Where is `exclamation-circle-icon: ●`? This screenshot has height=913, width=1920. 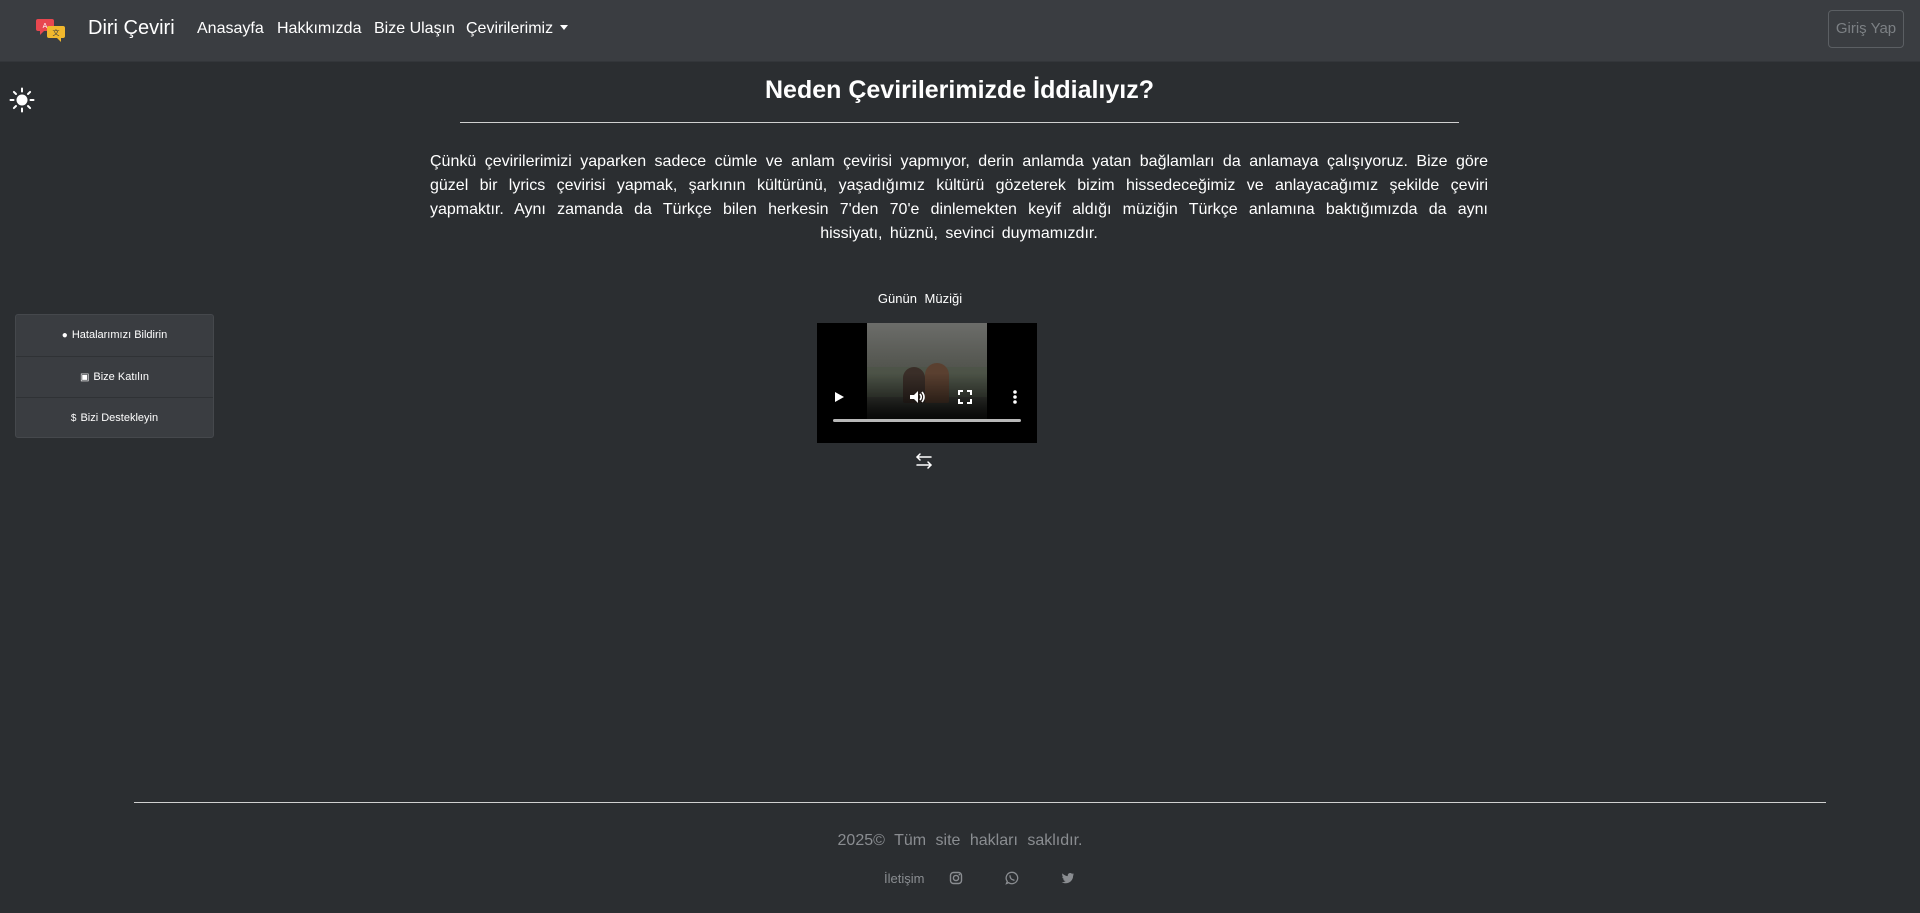 exclamation-circle-icon: ● is located at coordinates (64, 335).